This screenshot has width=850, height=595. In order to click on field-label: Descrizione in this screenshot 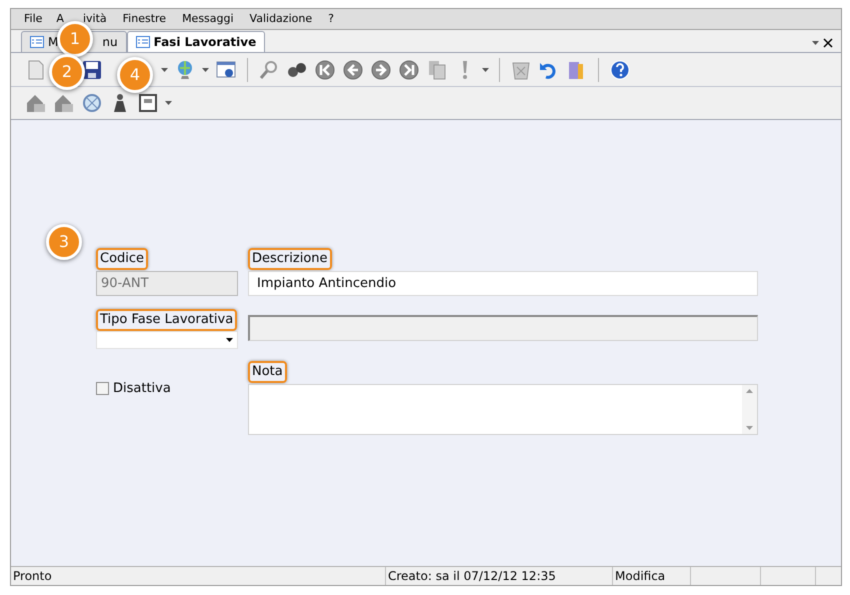, I will do `click(290, 259)`.